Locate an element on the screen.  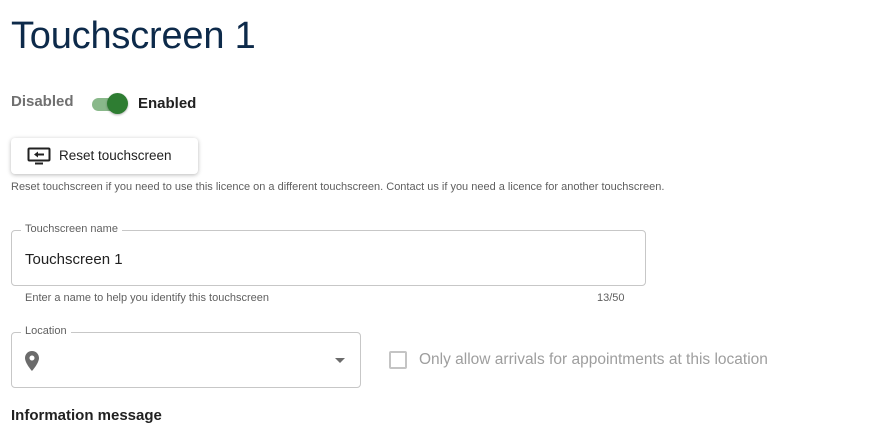
disabled-label: Disabled is located at coordinates (42, 101).